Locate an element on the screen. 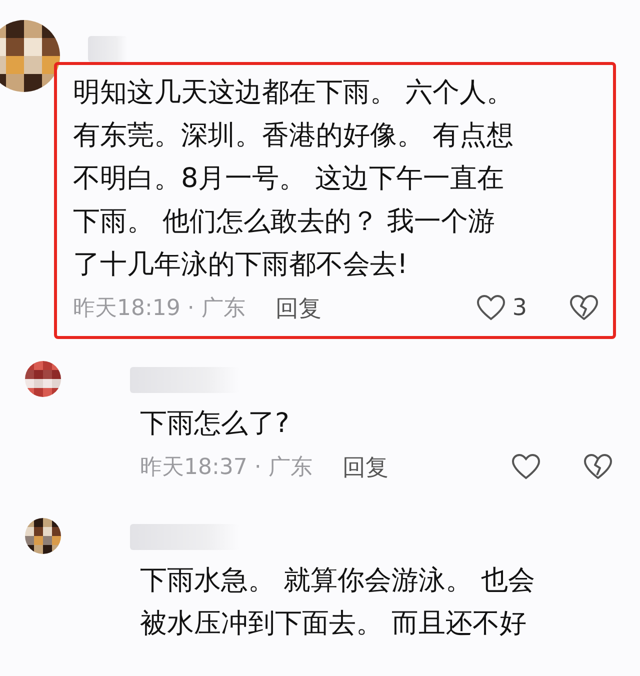 This screenshot has width=640, height=676. like-button is located at coordinates (526, 467).